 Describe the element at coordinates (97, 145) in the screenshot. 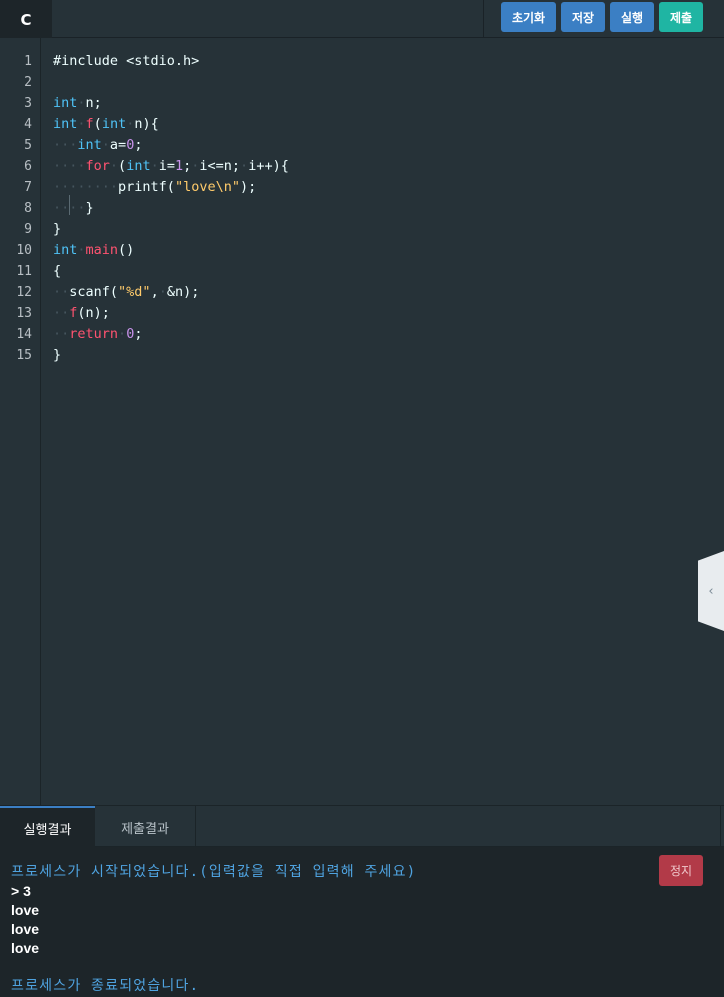

I see `code-line: ···int·a=0;` at that location.